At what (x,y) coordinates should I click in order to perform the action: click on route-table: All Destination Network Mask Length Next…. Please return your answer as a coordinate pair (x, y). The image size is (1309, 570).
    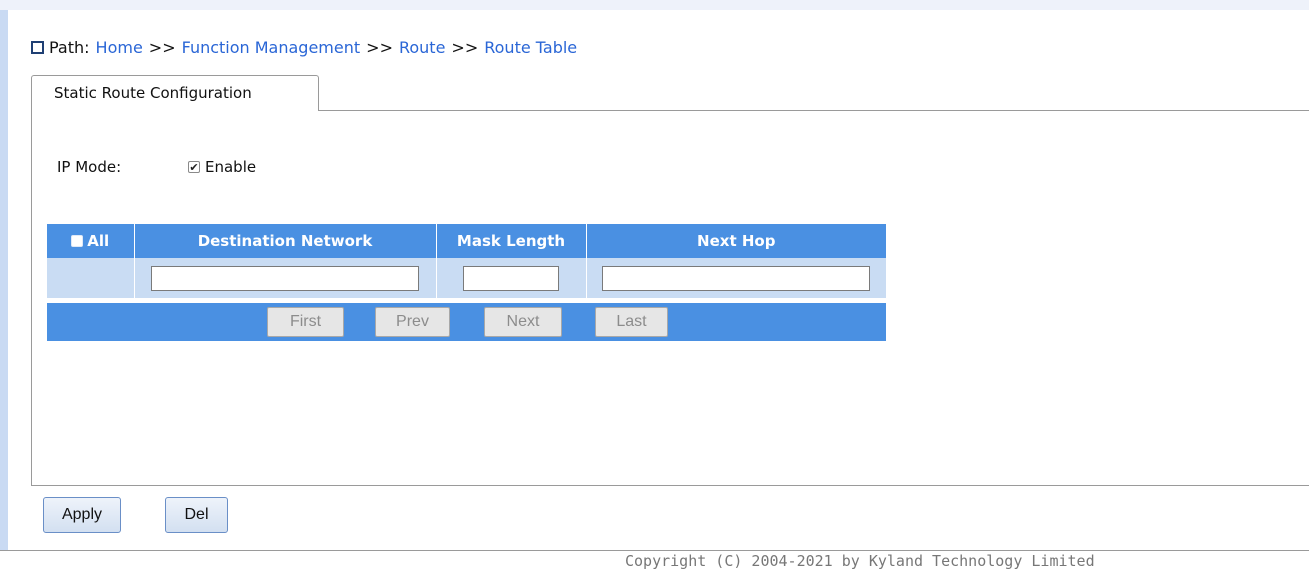
    Looking at the image, I should click on (466, 261).